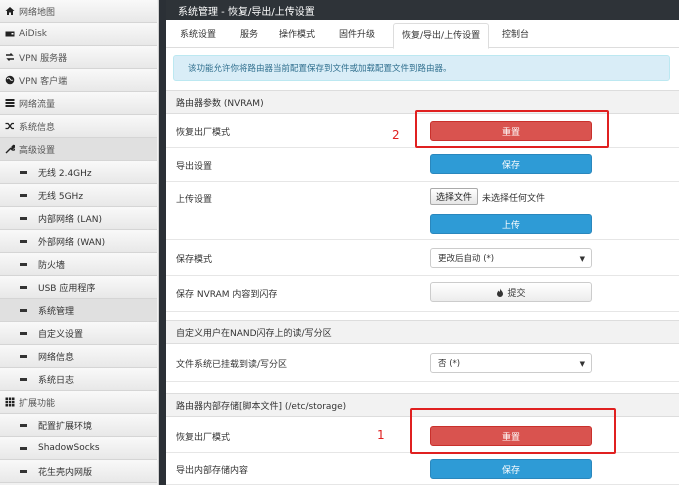  What do you see at coordinates (194, 200) in the screenshot?
I see `nvram-upload-label: 上传设置` at bounding box center [194, 200].